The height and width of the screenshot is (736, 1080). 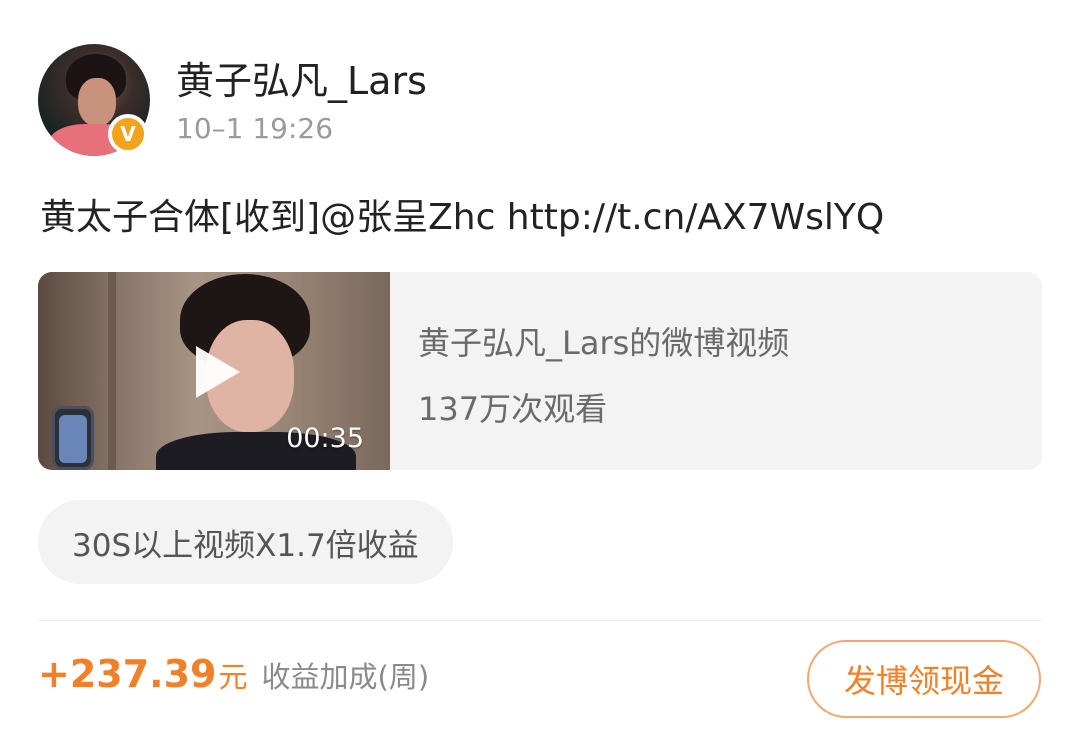 What do you see at coordinates (540, 620) in the screenshot?
I see `divider` at bounding box center [540, 620].